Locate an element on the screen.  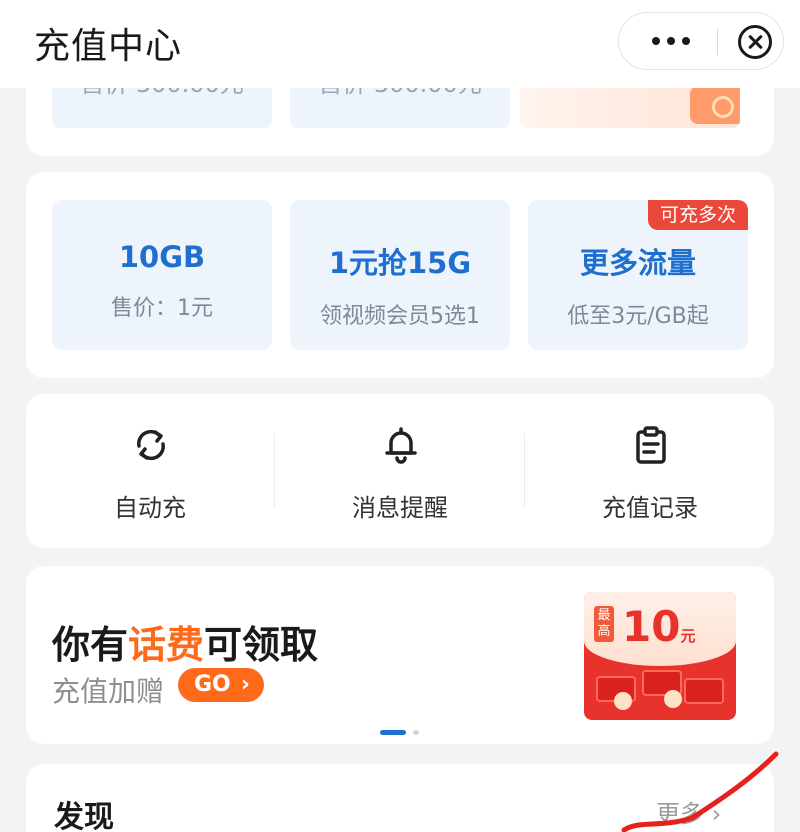
close-circle-icon is located at coordinates (755, 42).